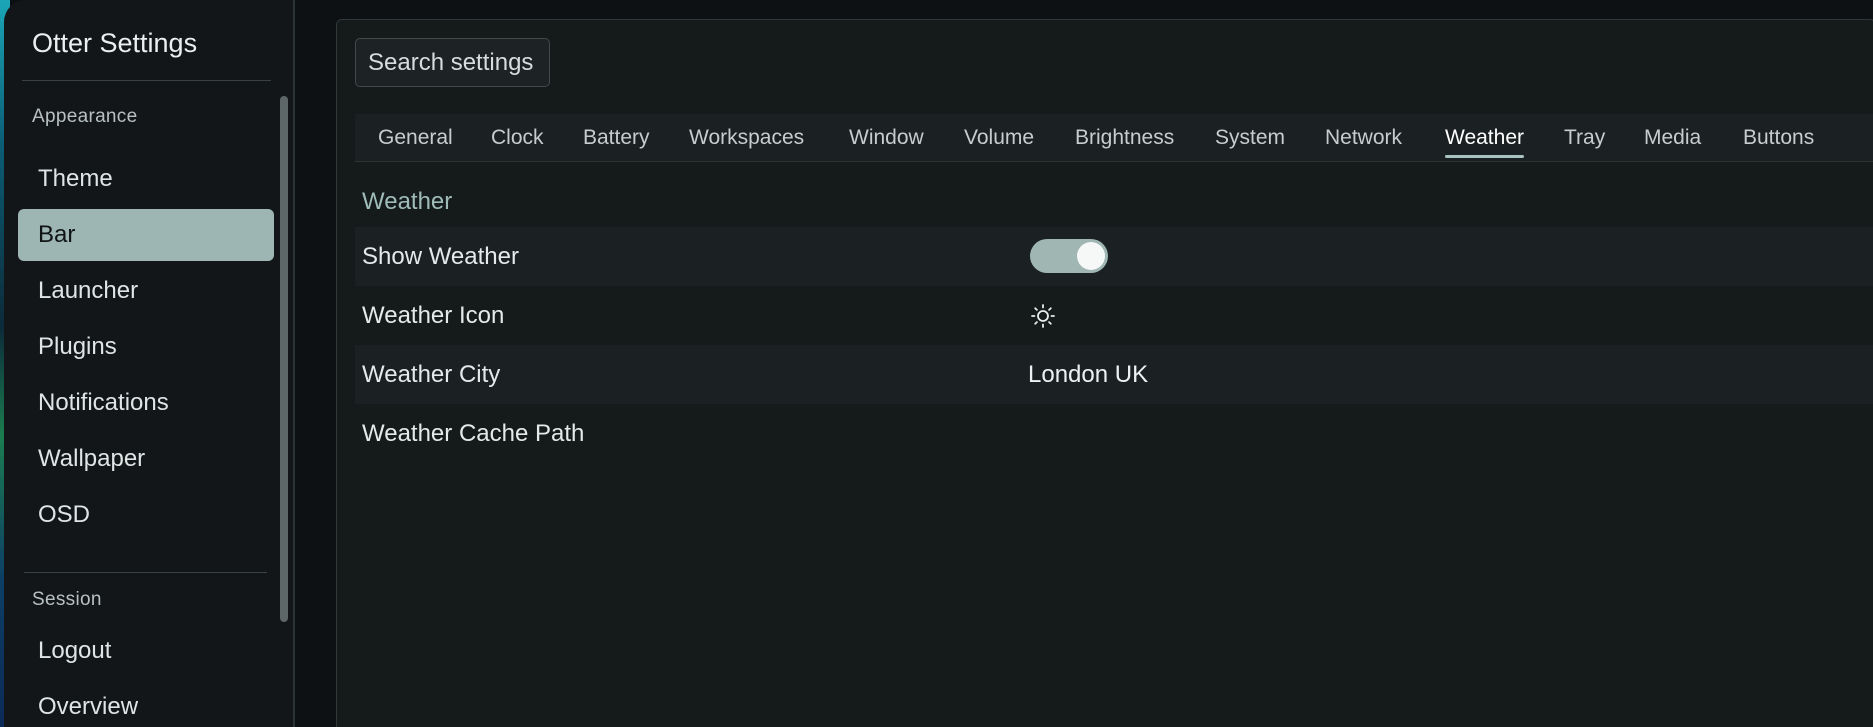 This screenshot has height=727, width=1873. I want to click on sidebar-item-notifications: Notifications, so click(146, 403).